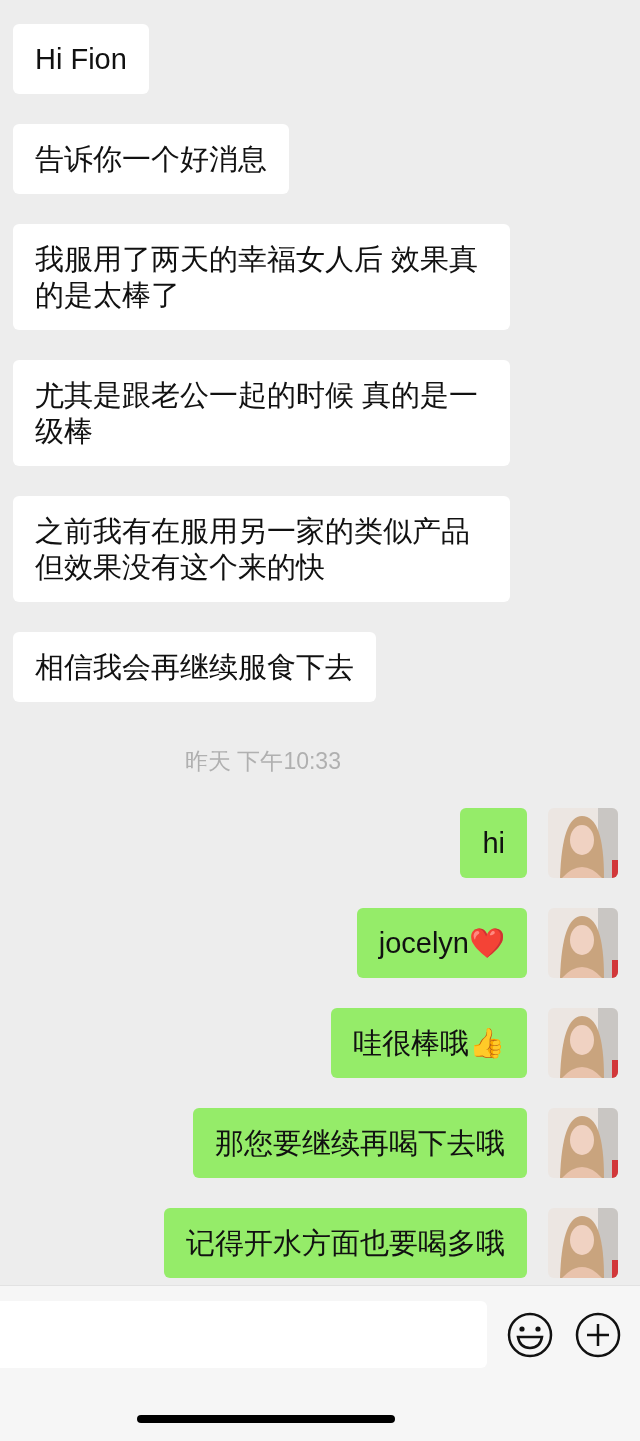 The height and width of the screenshot is (1441, 640). Describe the element at coordinates (493, 843) in the screenshot. I see `message-bubble: hi` at that location.